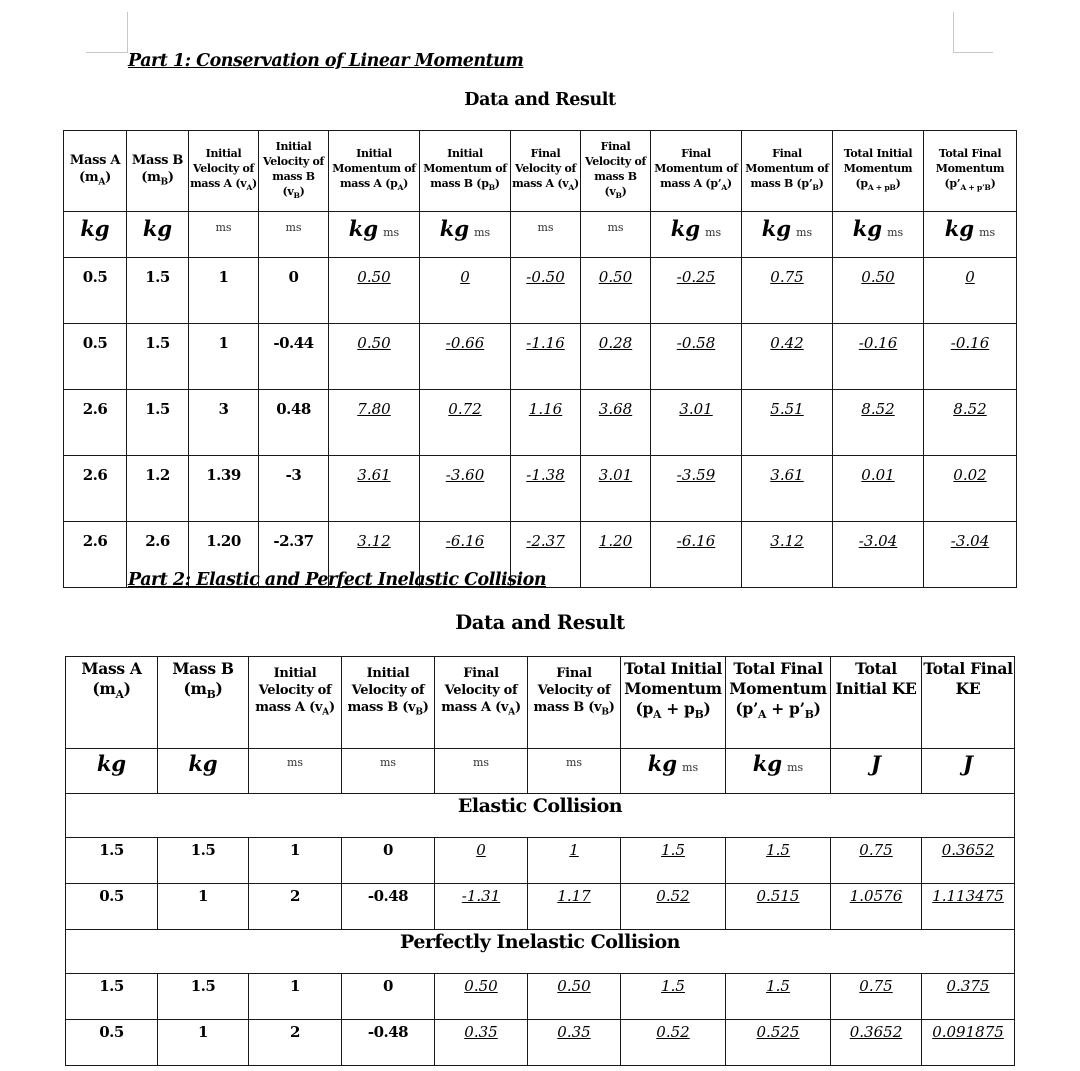 The height and width of the screenshot is (1071, 1080). What do you see at coordinates (778, 1032) in the screenshot?
I see `computed-value: 0.525` at bounding box center [778, 1032].